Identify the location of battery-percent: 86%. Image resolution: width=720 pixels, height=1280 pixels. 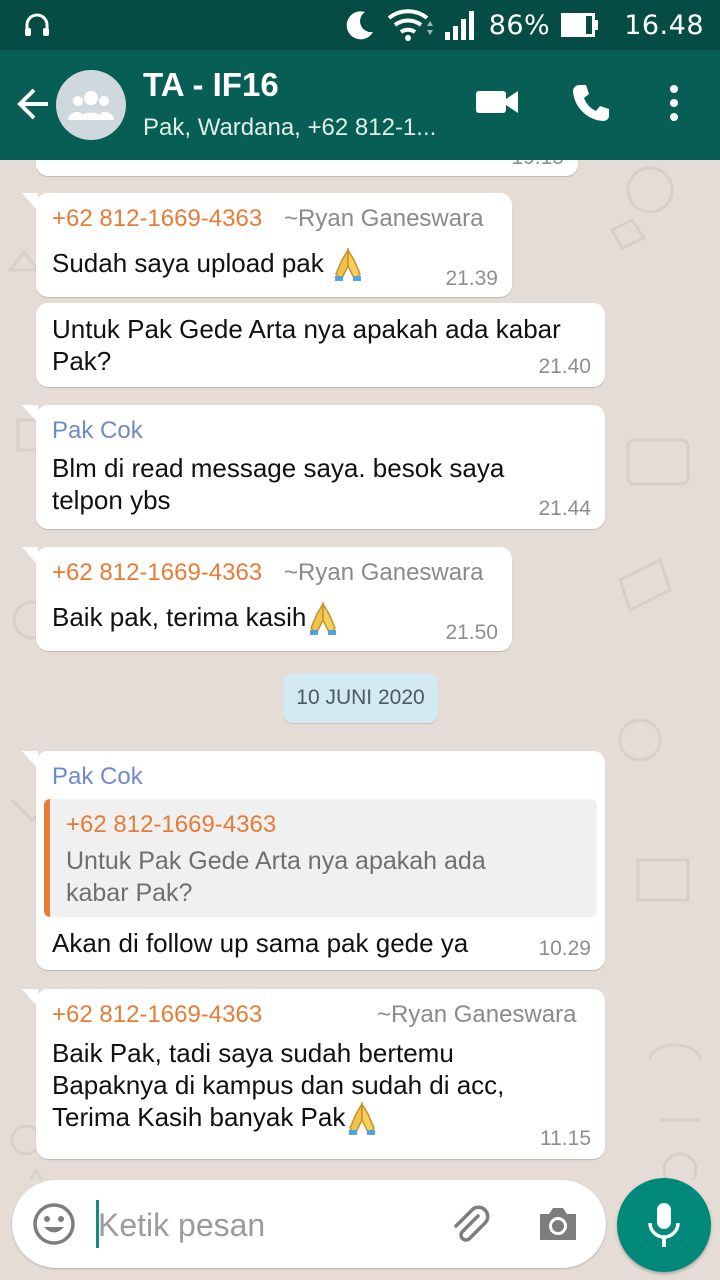
(519, 25).